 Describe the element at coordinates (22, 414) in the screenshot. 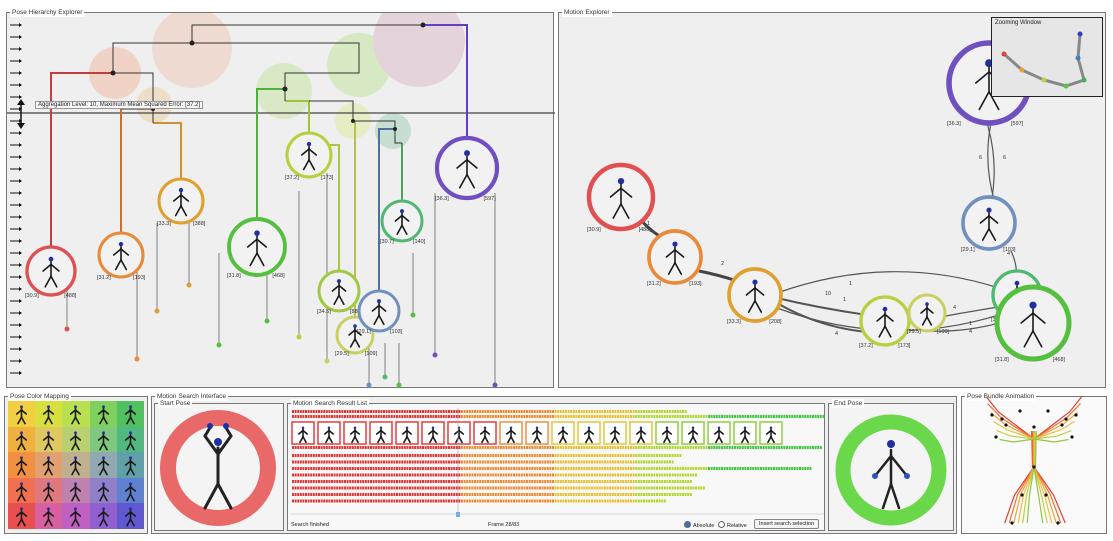

I see `color-cell` at that location.